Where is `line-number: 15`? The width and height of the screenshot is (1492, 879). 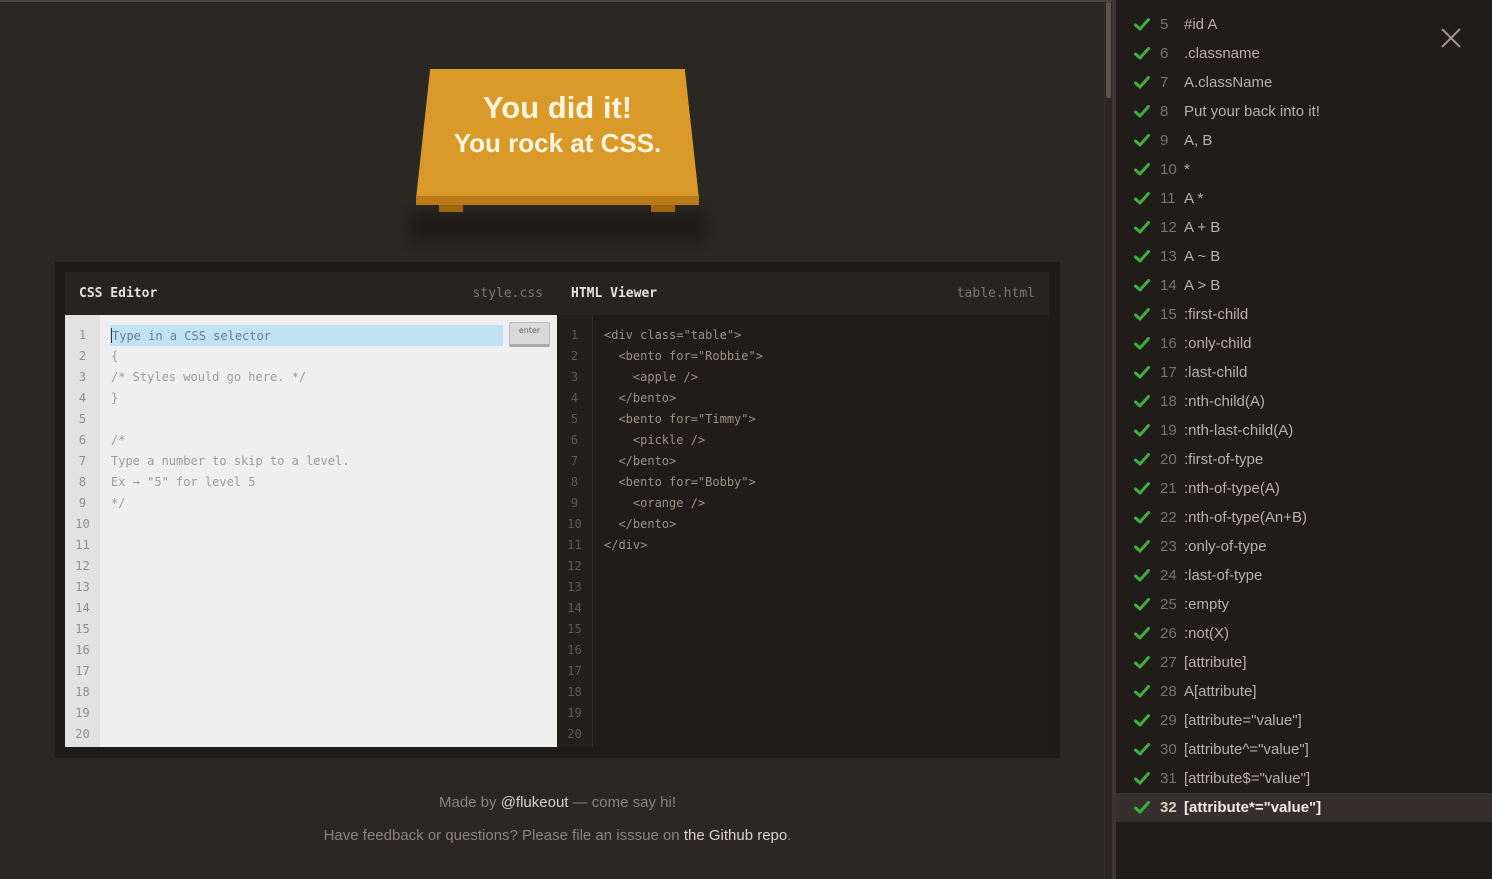
line-number: 15 is located at coordinates (574, 629).